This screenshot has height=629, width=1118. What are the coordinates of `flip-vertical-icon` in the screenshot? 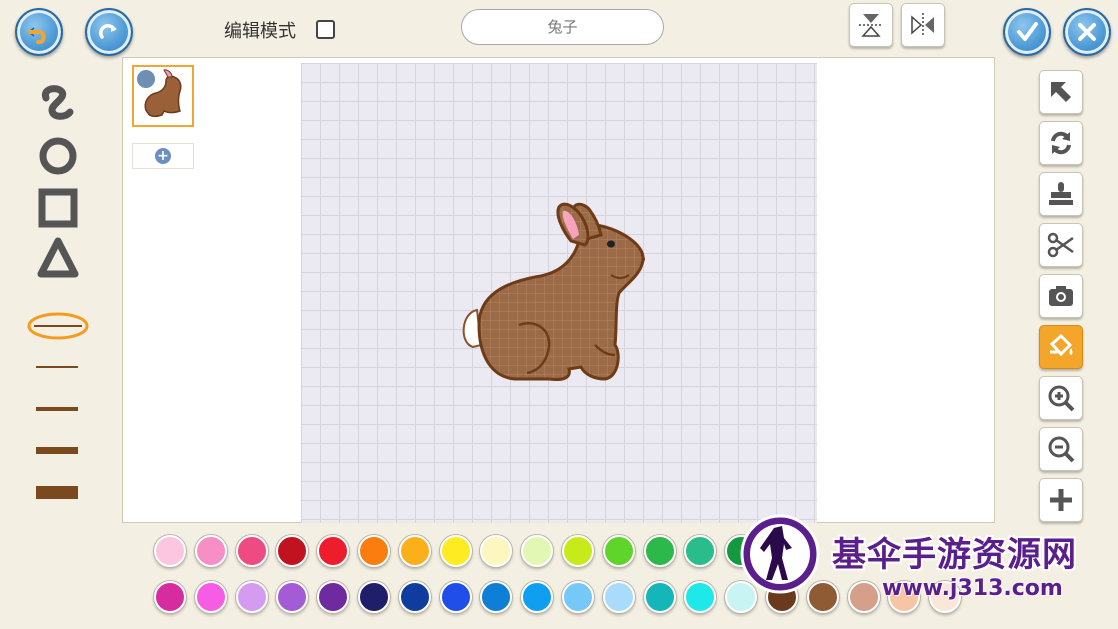 It's located at (871, 25).